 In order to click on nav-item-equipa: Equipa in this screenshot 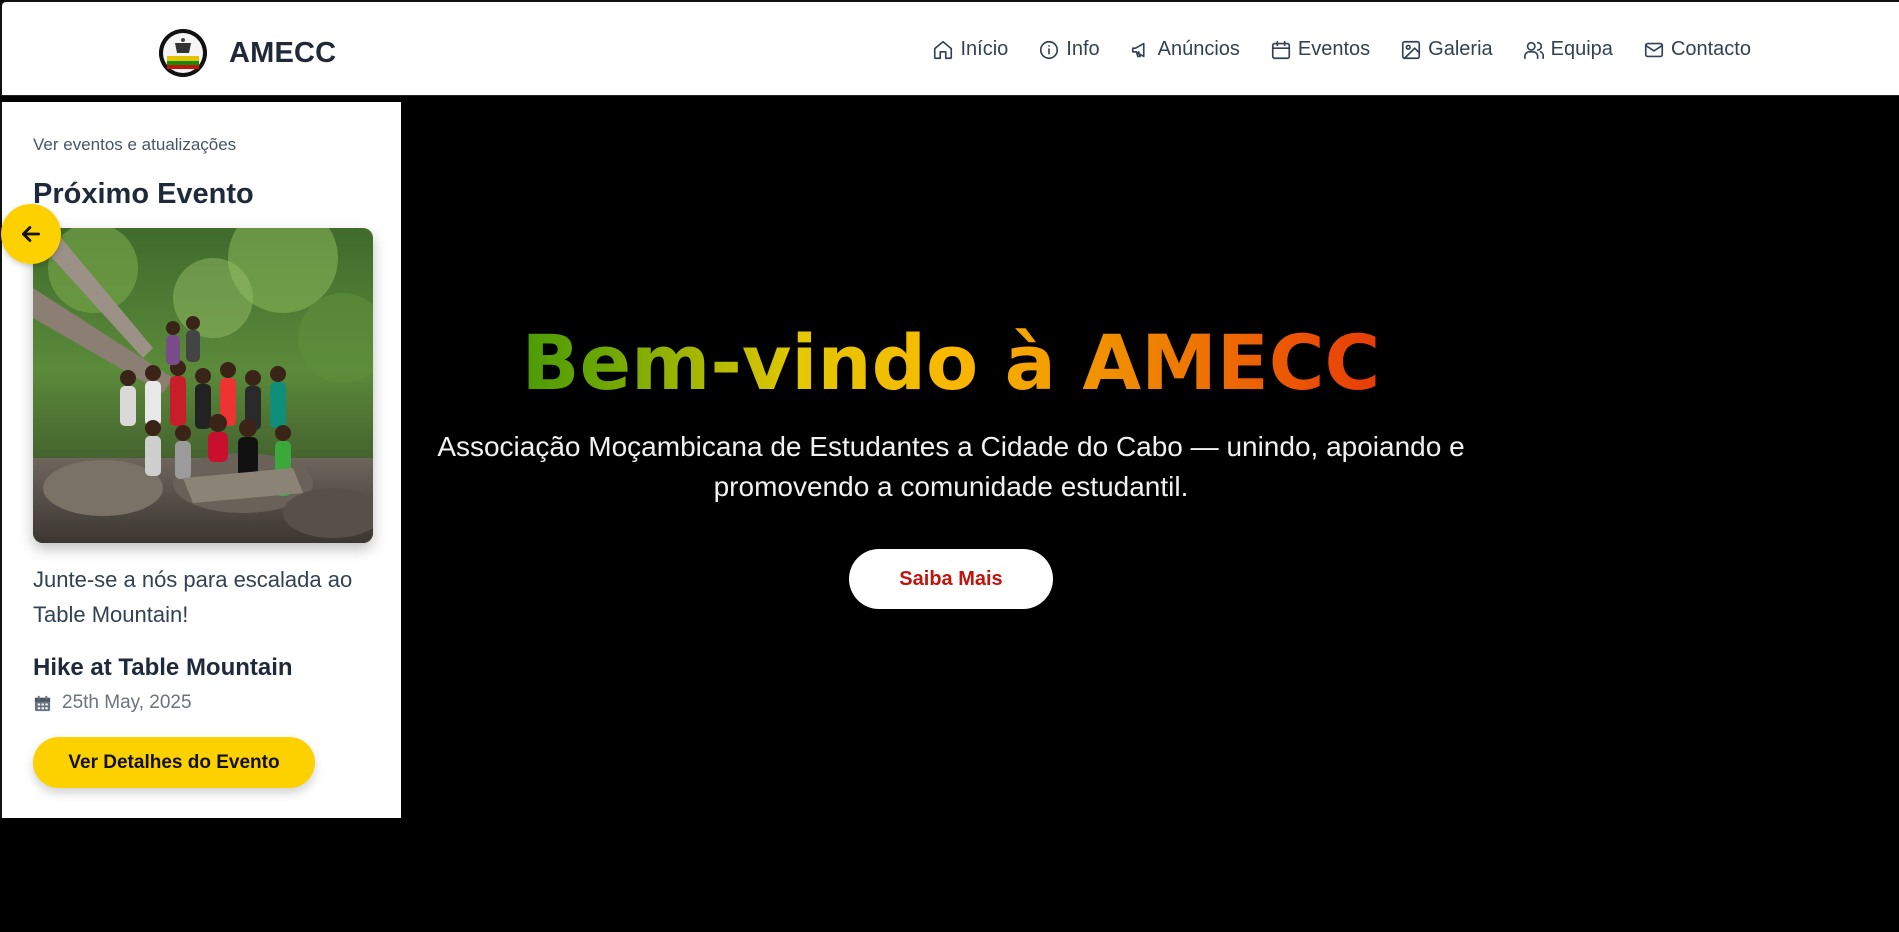, I will do `click(1568, 49)`.